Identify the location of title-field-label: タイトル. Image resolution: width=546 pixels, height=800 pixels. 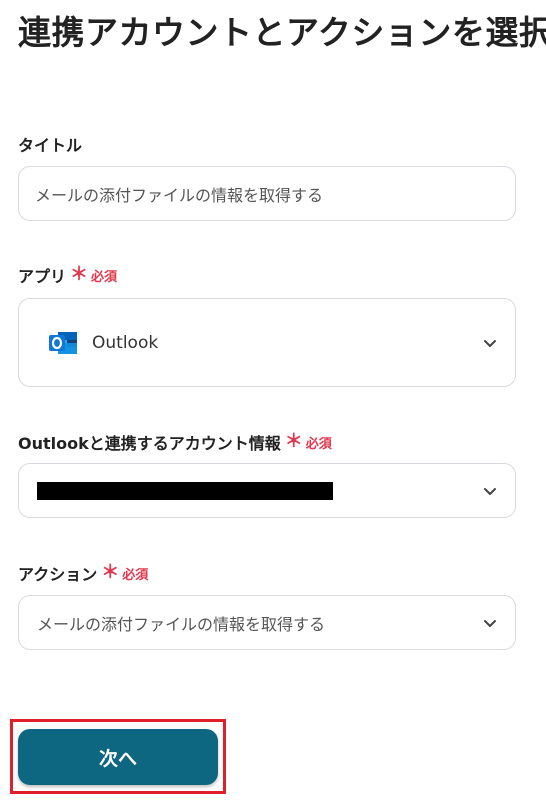
(50, 144).